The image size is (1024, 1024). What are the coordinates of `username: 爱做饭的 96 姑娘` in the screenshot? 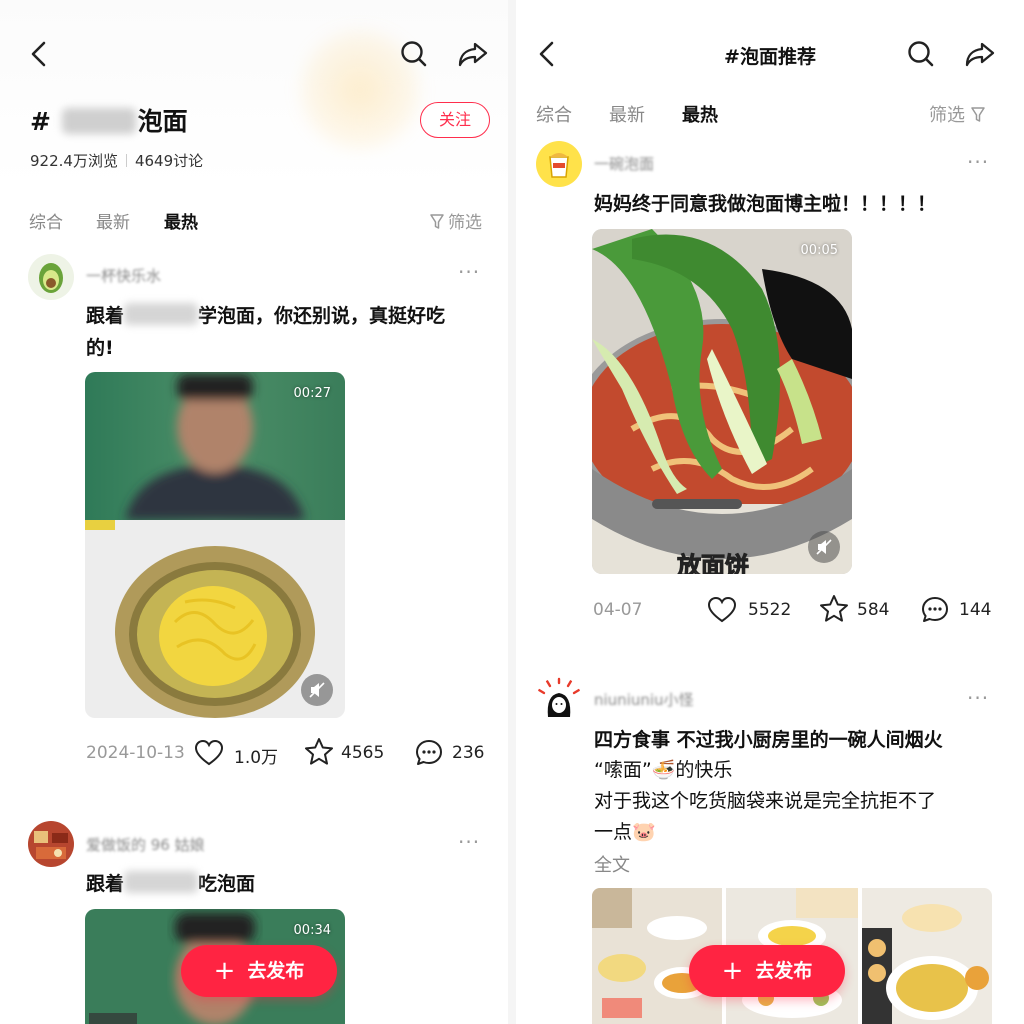 It's located at (145, 844).